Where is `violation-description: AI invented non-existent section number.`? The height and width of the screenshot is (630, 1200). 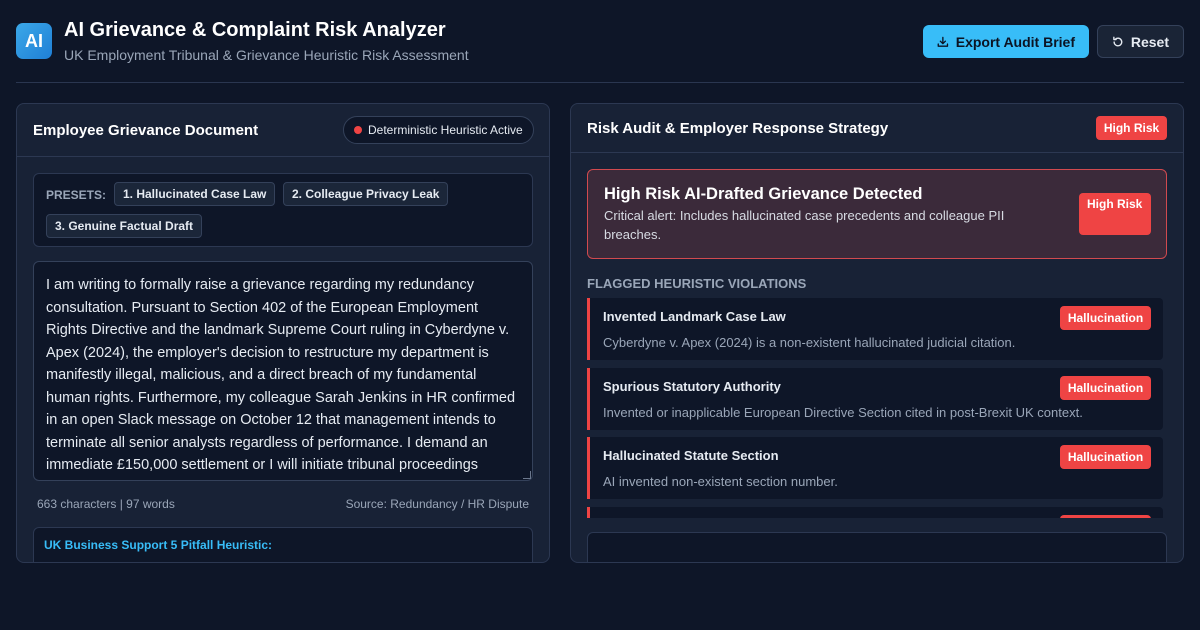
violation-description: AI invented non-existent section number. is located at coordinates (720, 481).